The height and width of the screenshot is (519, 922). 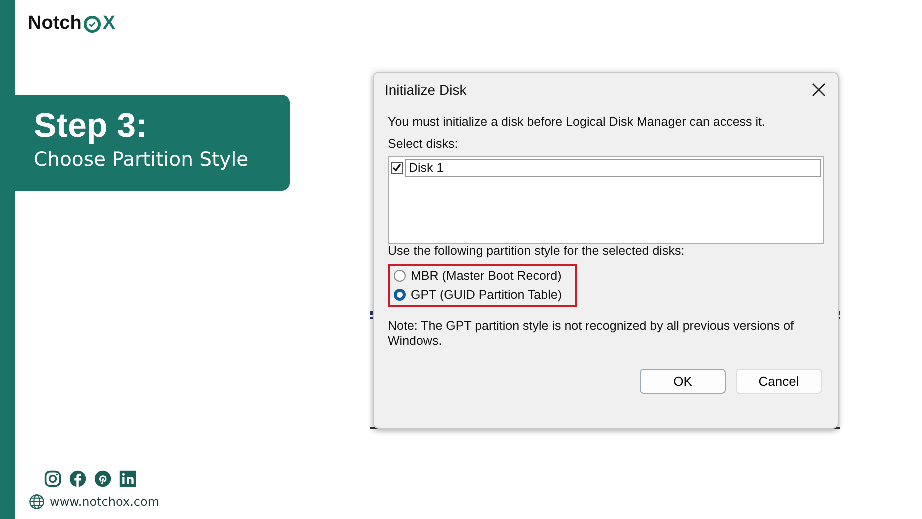 I want to click on close-icon, so click(x=819, y=90).